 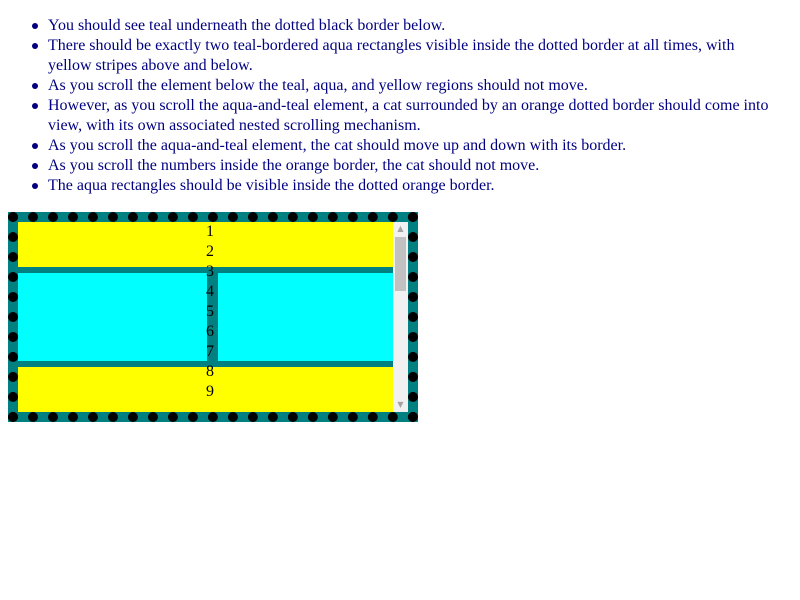 I want to click on vertical-scrollbar: ▲ ▼, so click(x=400, y=317).